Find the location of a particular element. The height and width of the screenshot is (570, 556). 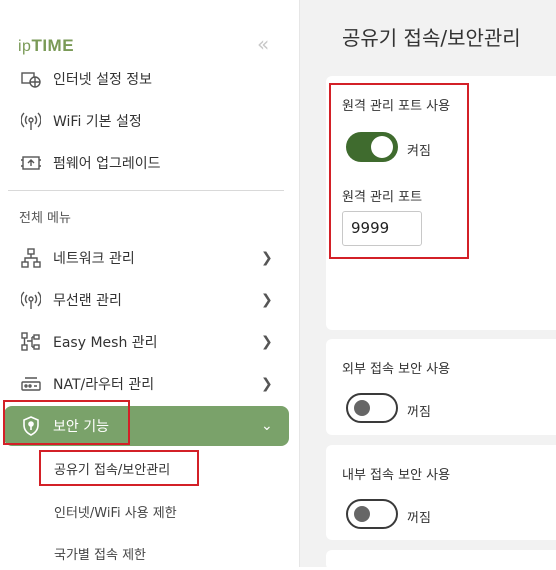

remote-port-label: 원격 관리 포트 is located at coordinates (382, 197).